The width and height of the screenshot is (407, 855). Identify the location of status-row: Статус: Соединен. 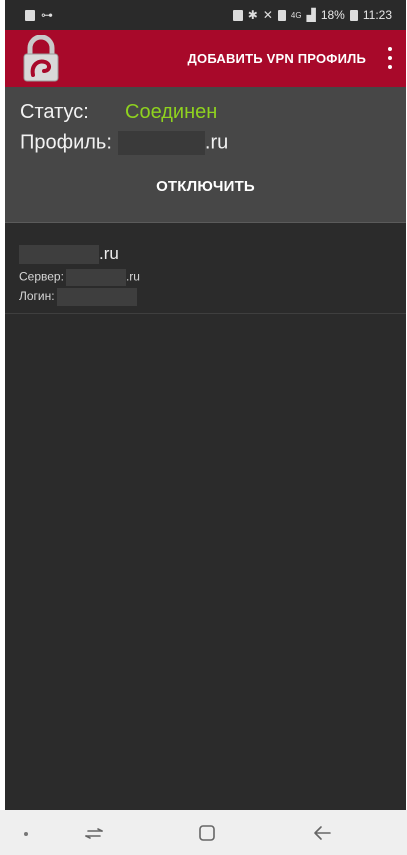
(118, 112).